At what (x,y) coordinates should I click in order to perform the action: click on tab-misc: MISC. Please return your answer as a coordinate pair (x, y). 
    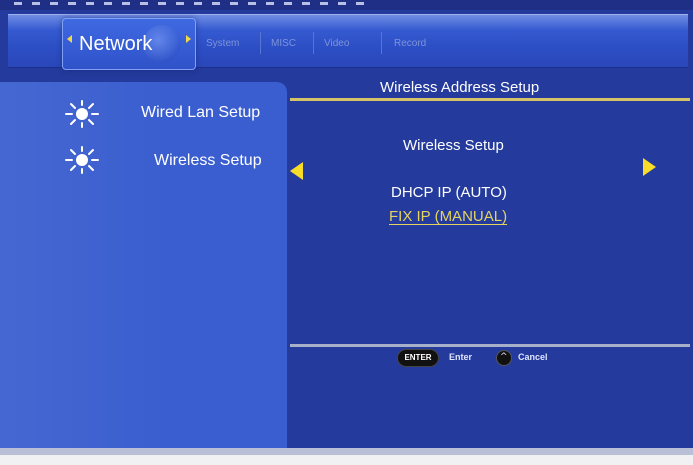
    Looking at the image, I should click on (283, 43).